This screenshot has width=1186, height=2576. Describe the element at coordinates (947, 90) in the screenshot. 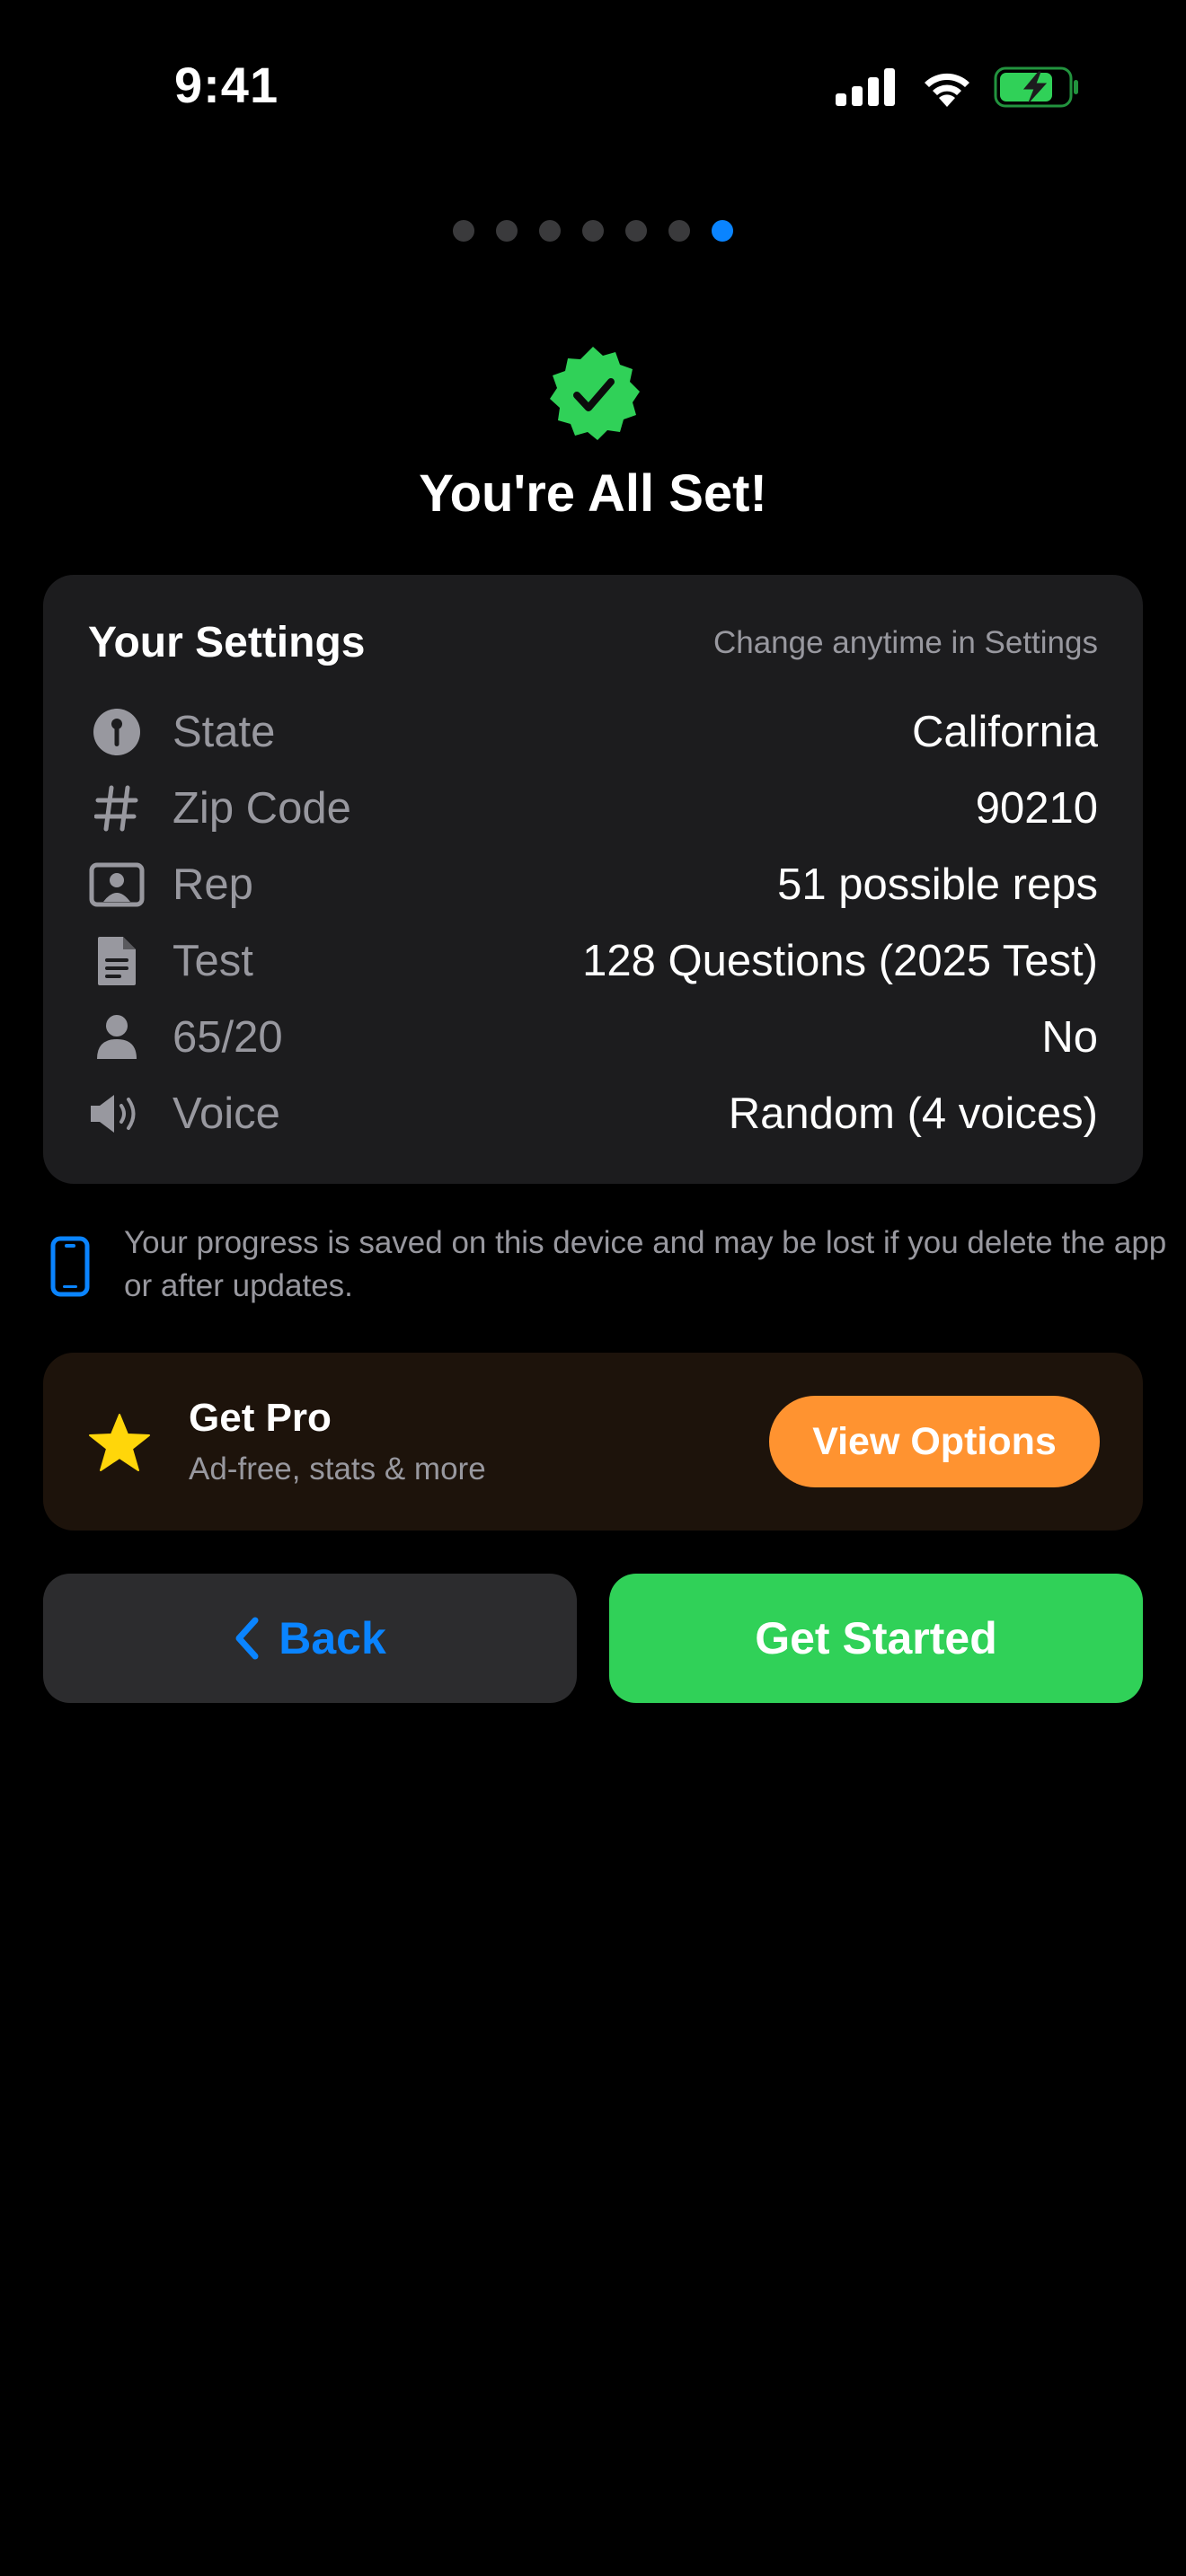

I see `wifi-icon` at that location.